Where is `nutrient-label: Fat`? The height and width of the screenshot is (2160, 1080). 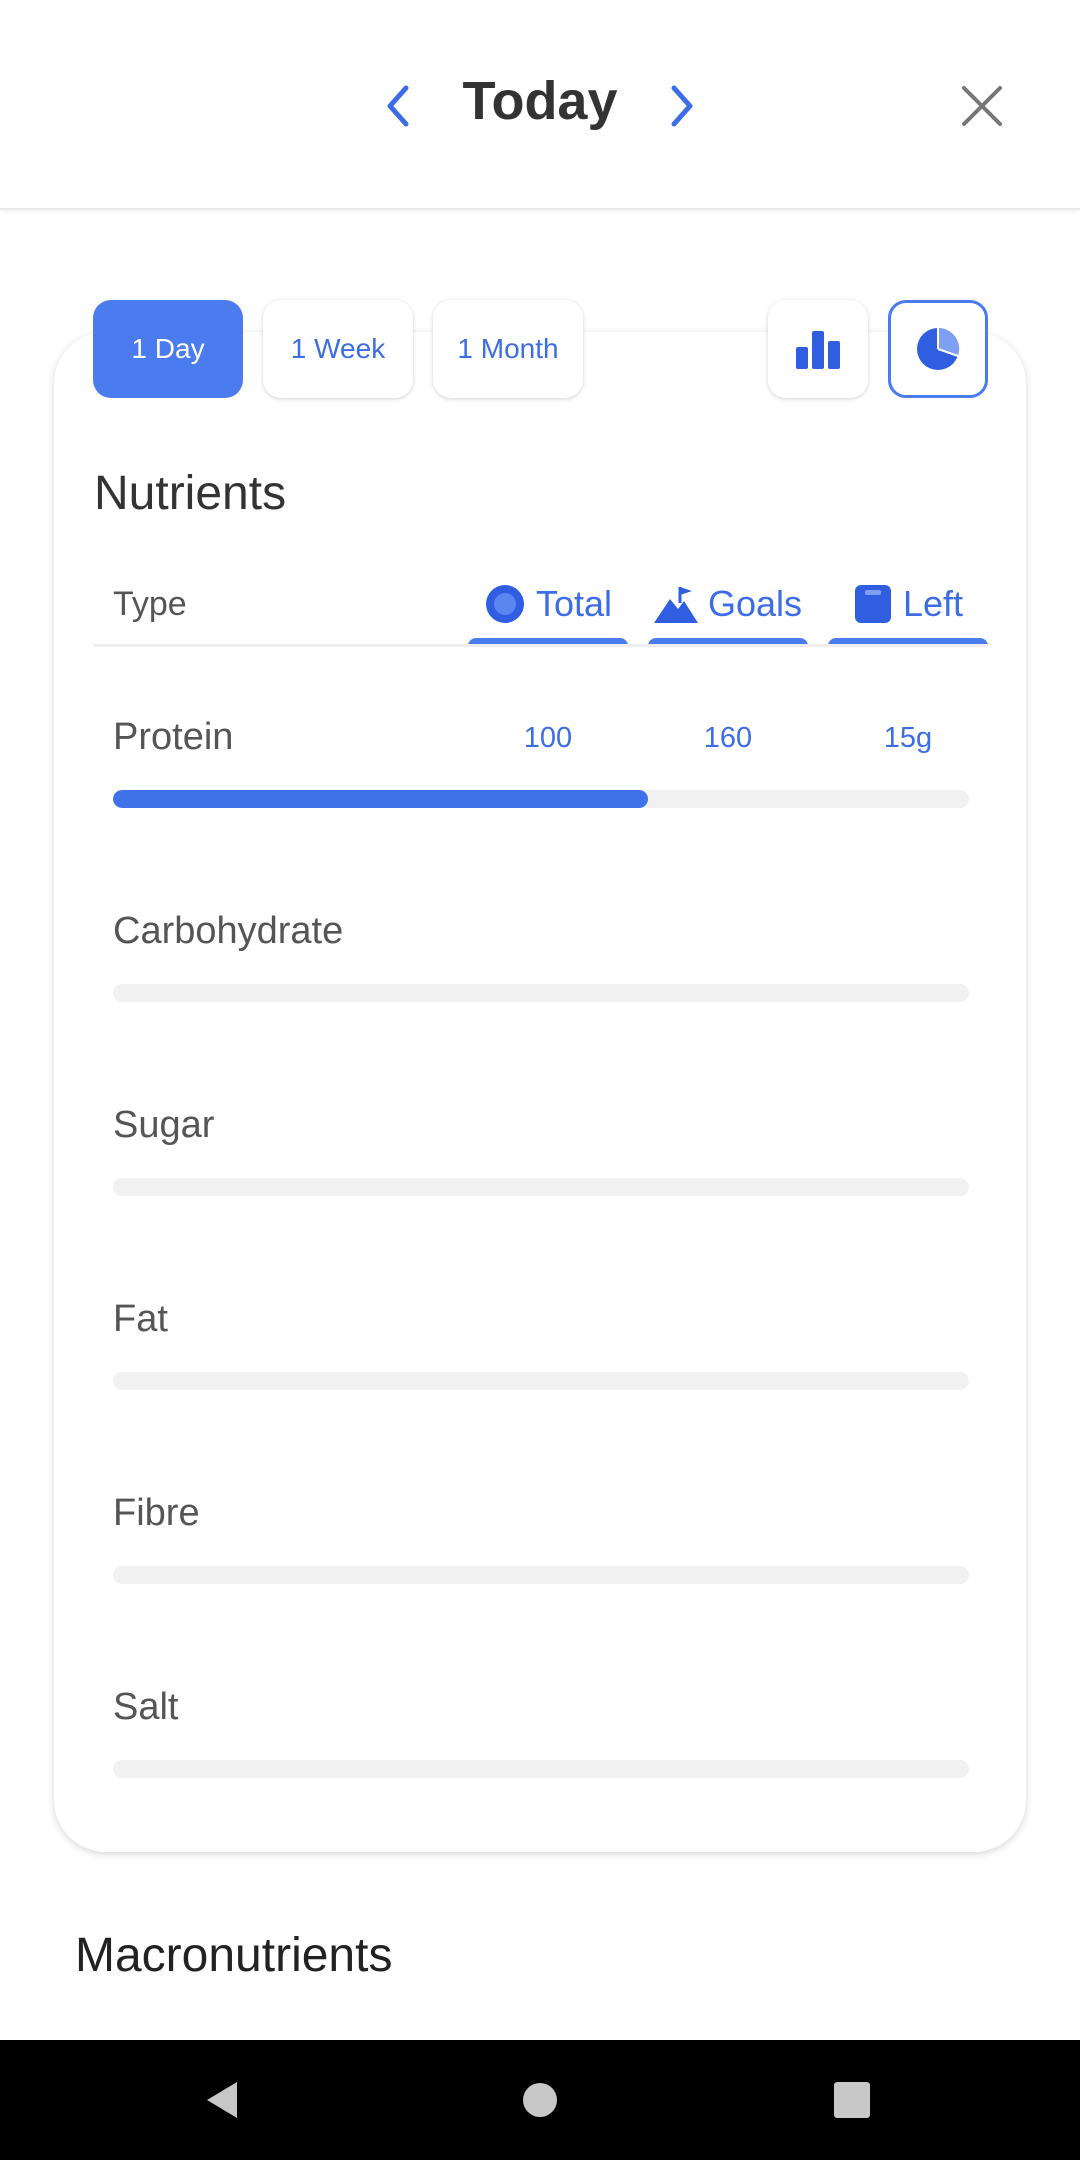 nutrient-label: Fat is located at coordinates (140, 1319).